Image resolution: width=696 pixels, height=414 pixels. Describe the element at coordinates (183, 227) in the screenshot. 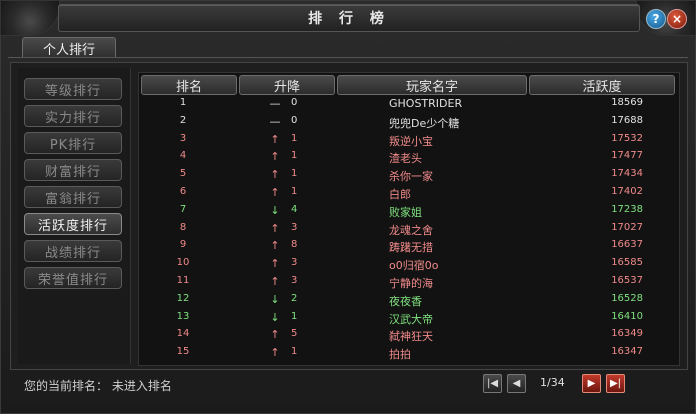

I see `rank-cell: 8` at that location.